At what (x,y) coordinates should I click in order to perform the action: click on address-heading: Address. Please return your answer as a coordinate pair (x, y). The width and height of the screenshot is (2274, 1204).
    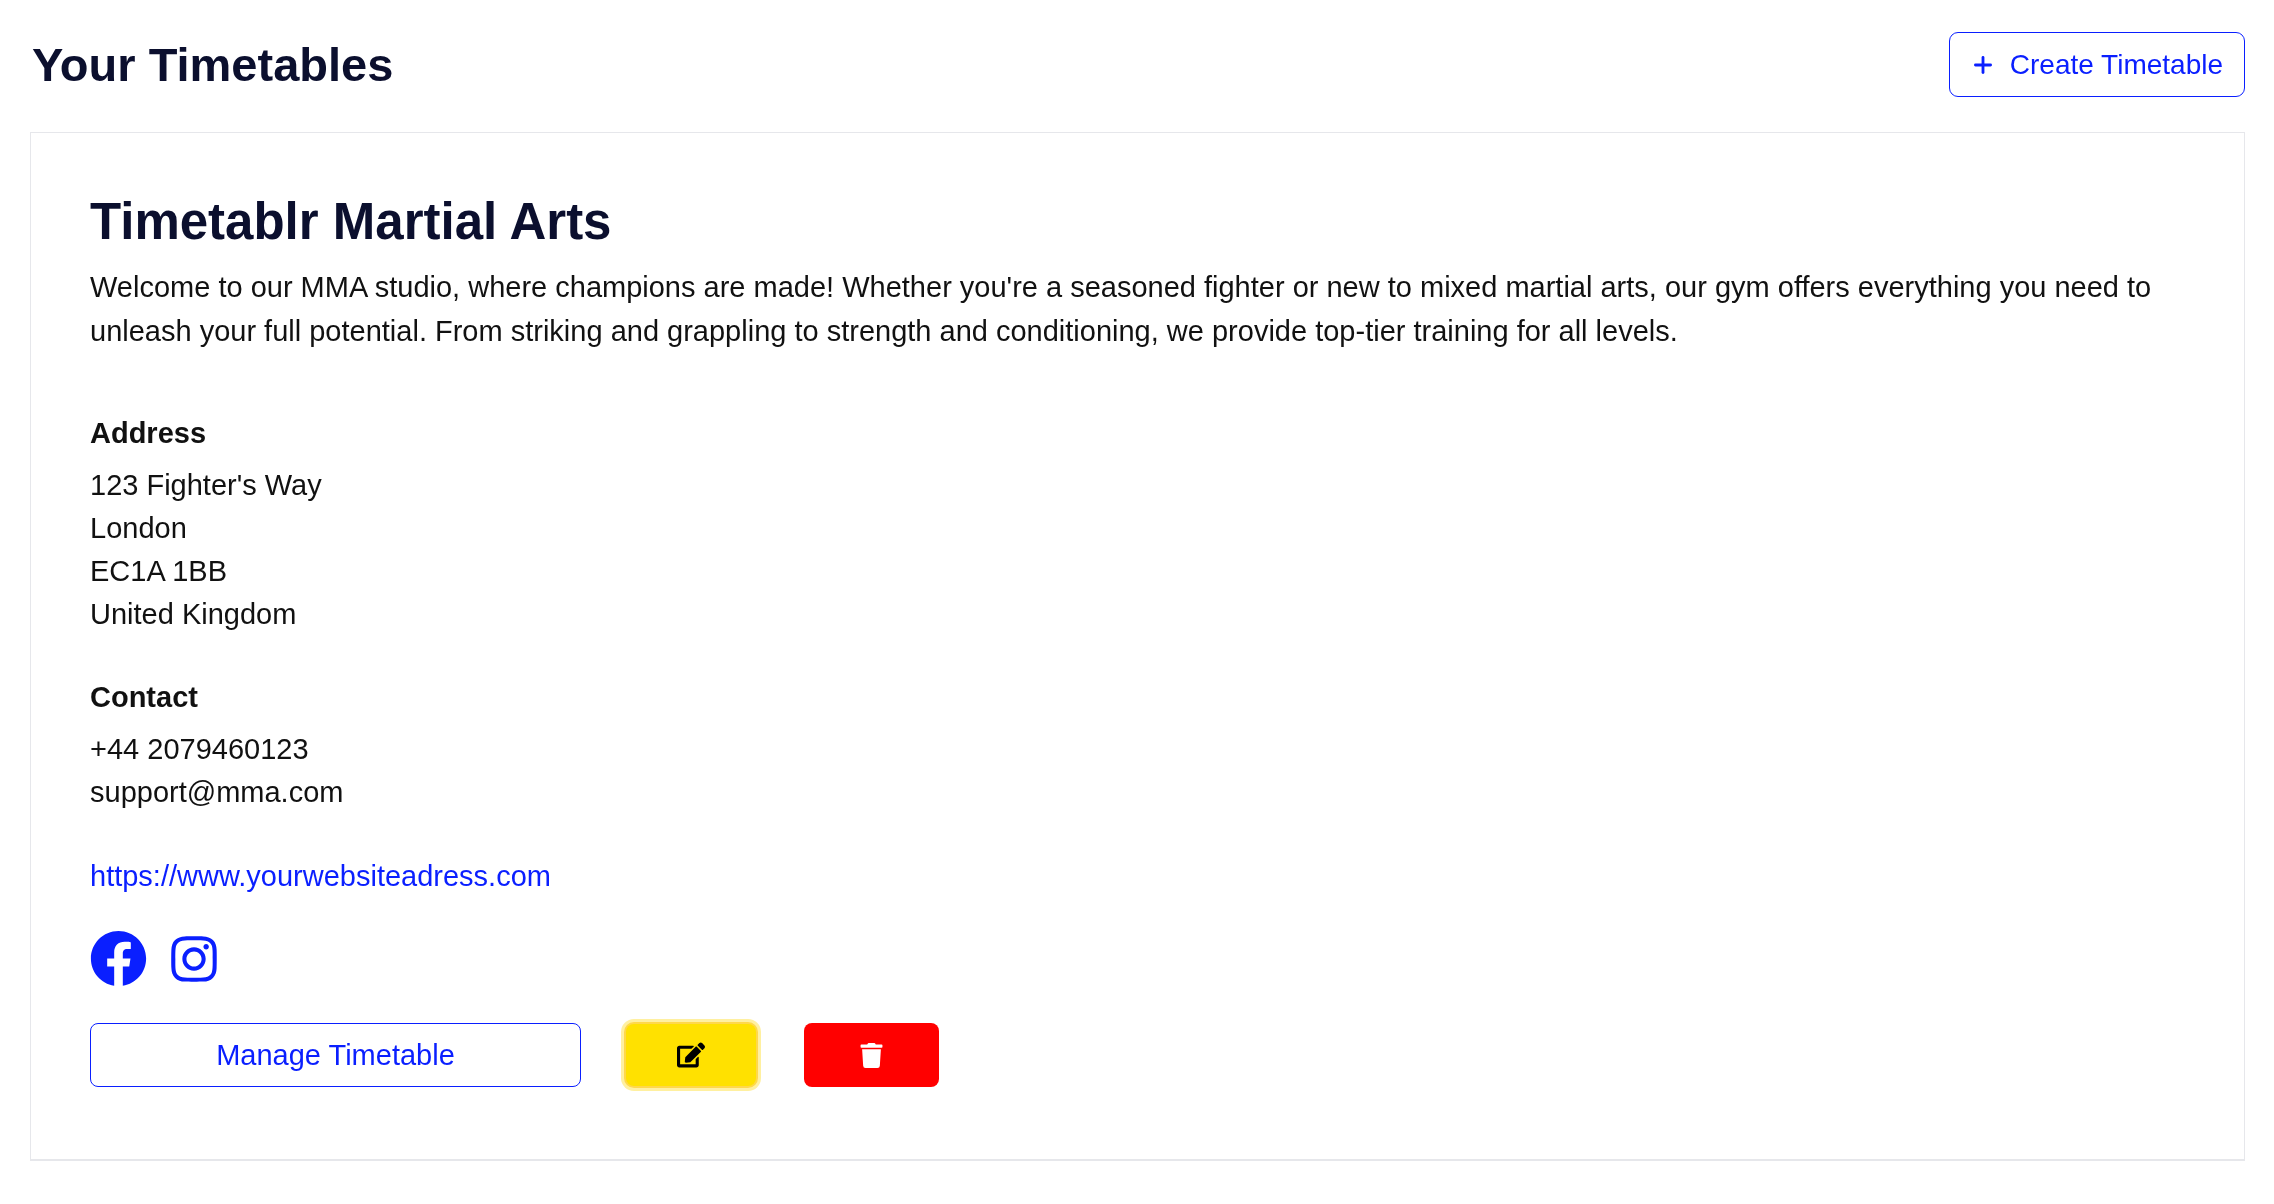
    Looking at the image, I should click on (148, 433).